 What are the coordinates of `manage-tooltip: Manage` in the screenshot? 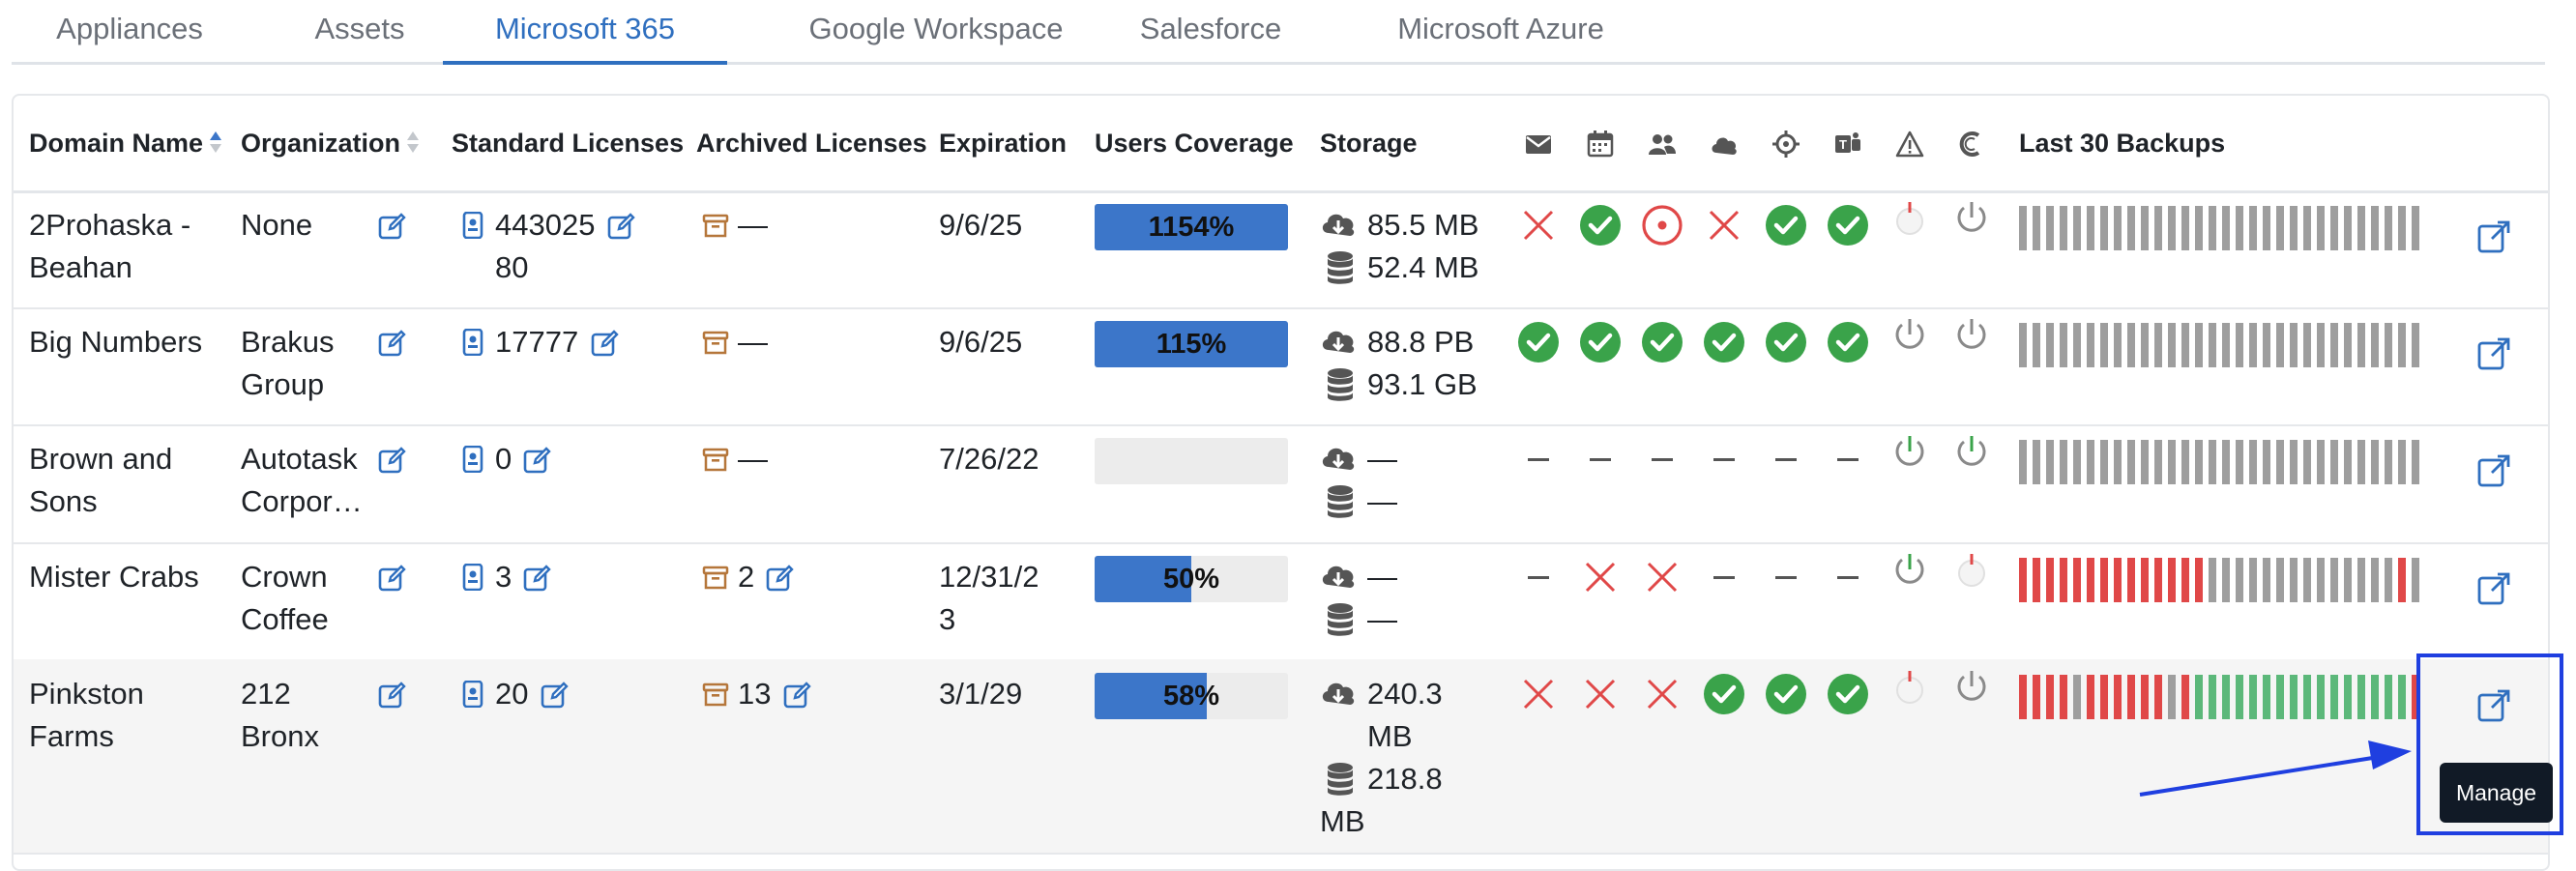 It's located at (2496, 793).